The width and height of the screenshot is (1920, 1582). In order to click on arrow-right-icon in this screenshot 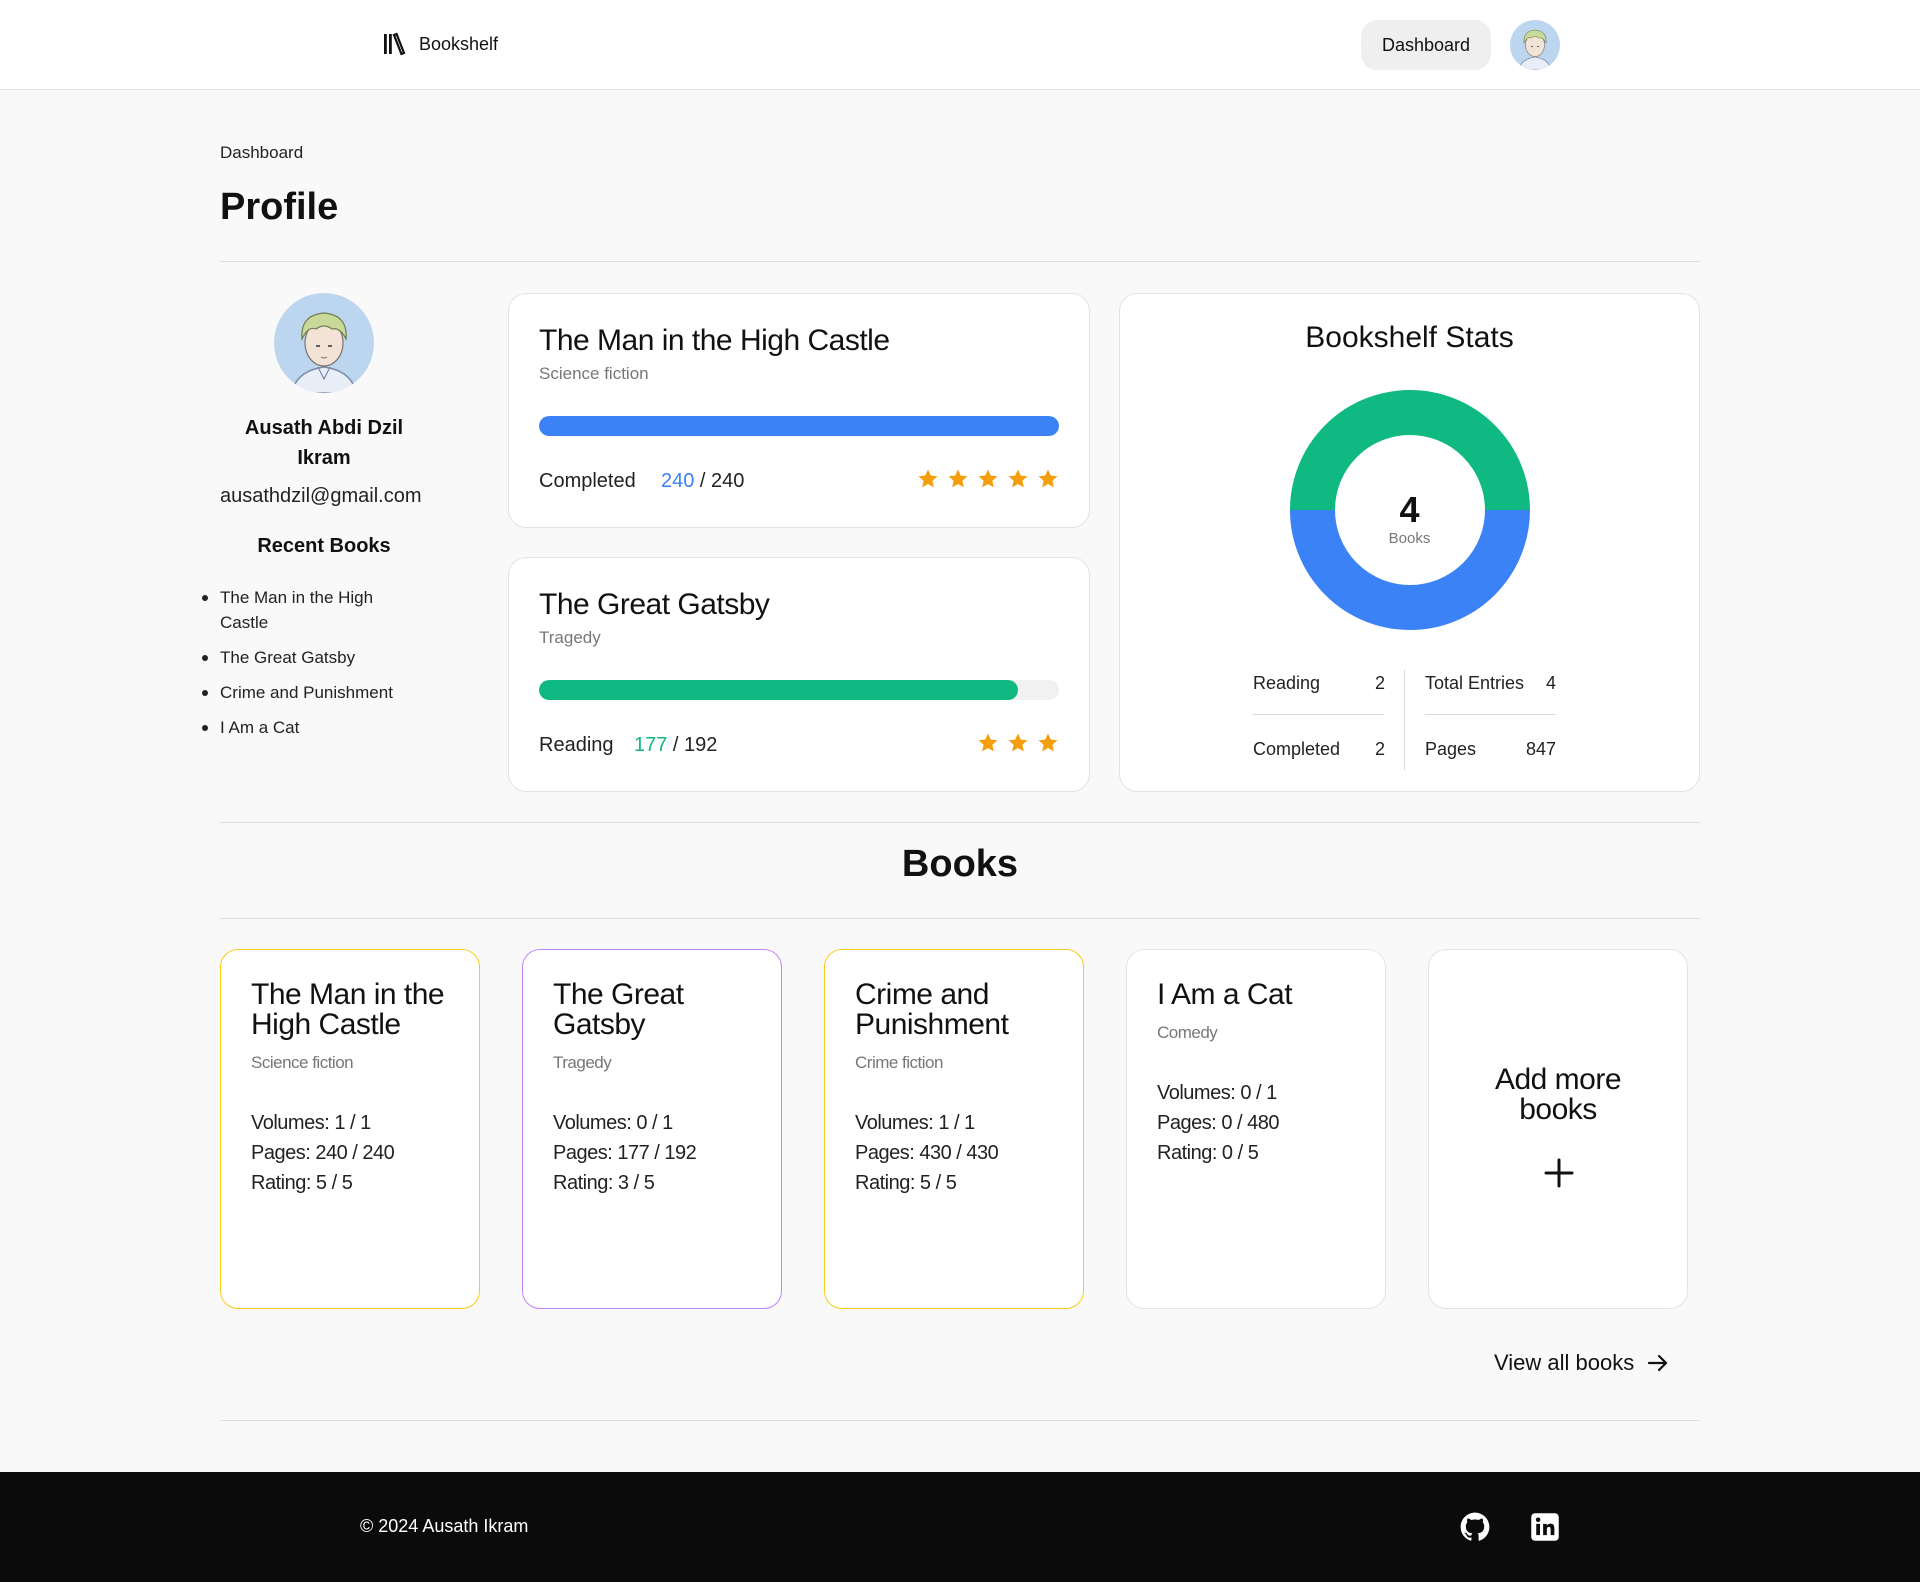, I will do `click(1658, 1363)`.